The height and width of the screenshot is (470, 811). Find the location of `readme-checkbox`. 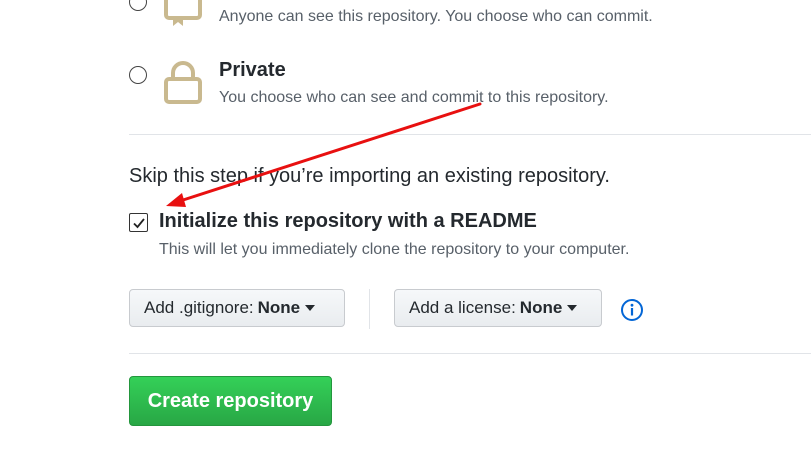

readme-checkbox is located at coordinates (138, 222).